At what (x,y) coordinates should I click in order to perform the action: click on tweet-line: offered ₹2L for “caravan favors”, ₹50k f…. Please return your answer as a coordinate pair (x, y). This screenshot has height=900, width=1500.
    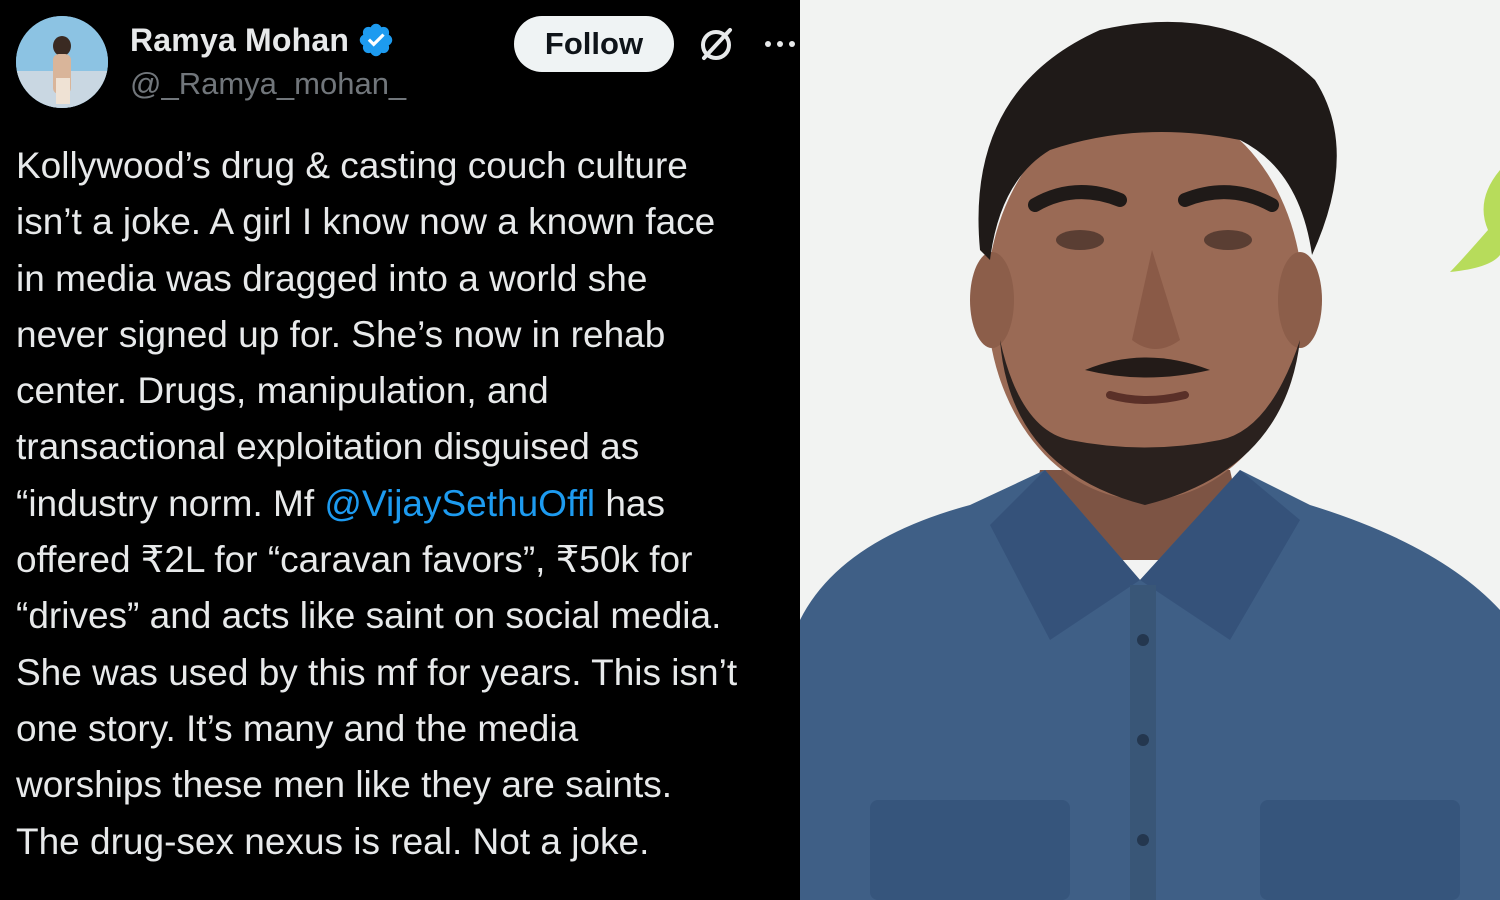
    Looking at the image, I should click on (354, 560).